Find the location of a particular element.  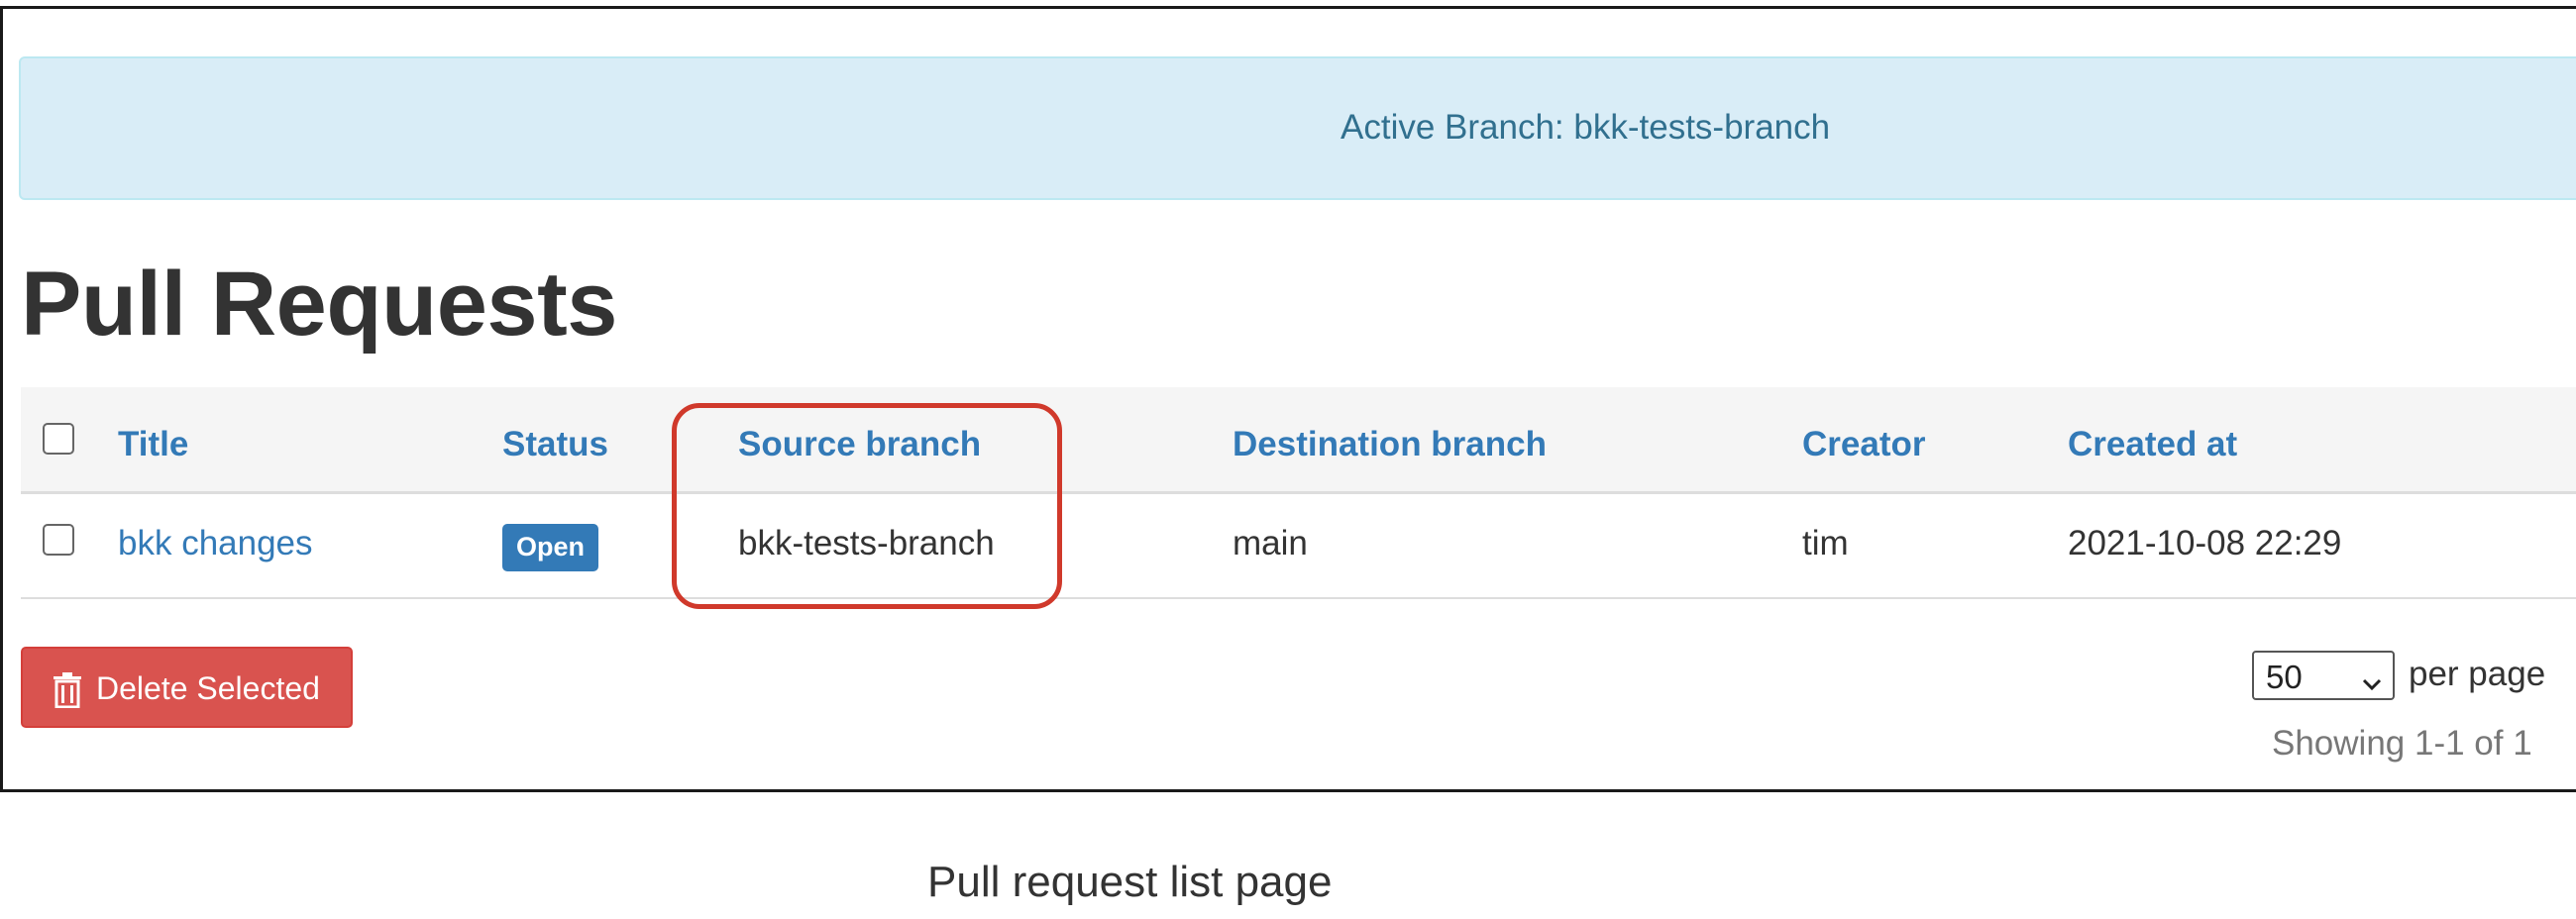

column-header-destination-branch: Destination branch is located at coordinates (1390, 444).